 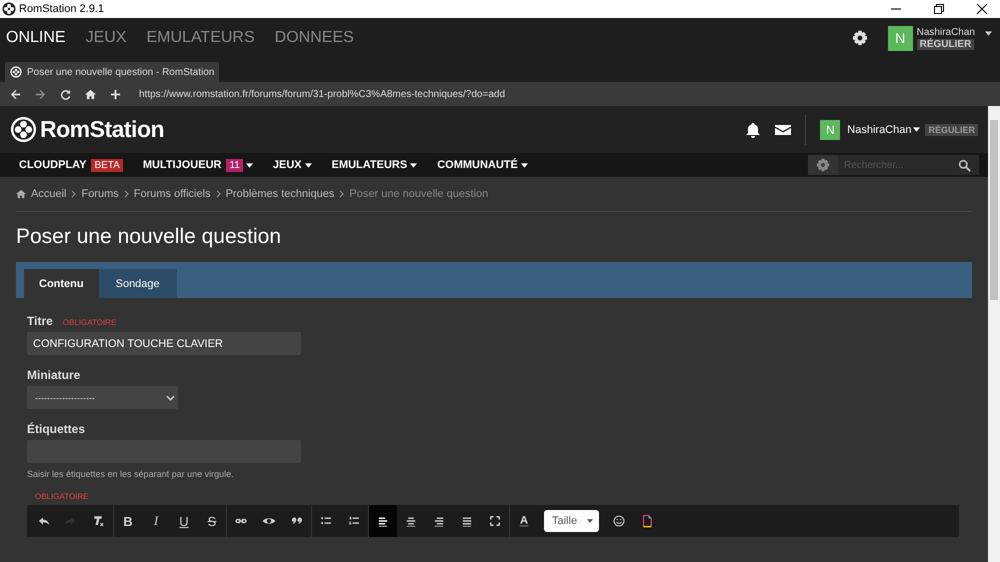 What do you see at coordinates (619, 521) in the screenshot?
I see `smiley-icon` at bounding box center [619, 521].